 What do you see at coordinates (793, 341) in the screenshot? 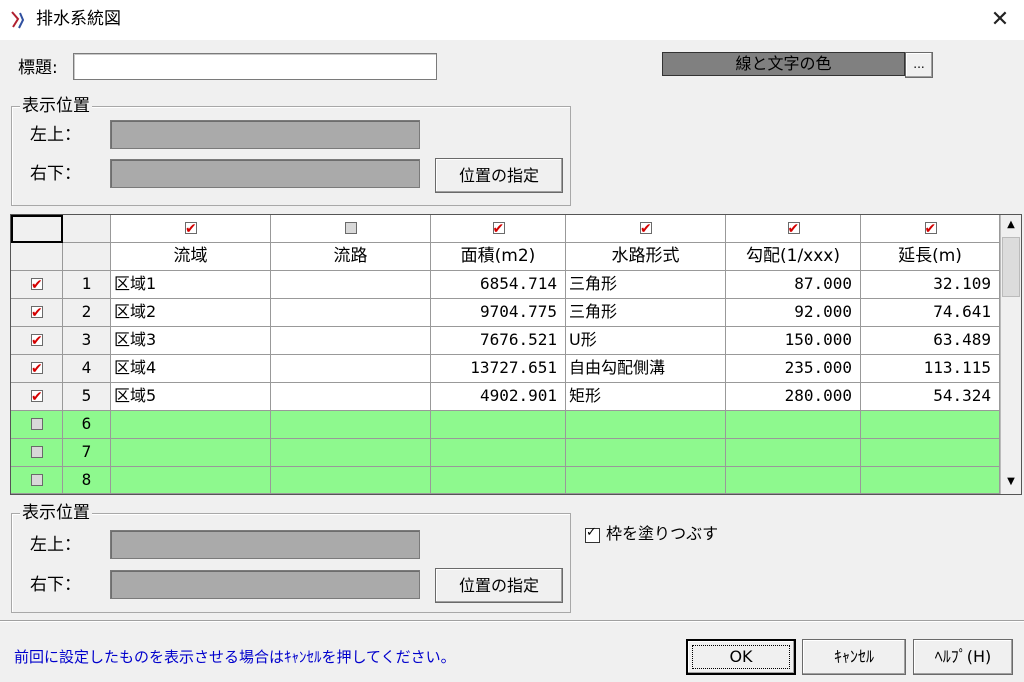
I see `table-cell: 150.000` at bounding box center [793, 341].